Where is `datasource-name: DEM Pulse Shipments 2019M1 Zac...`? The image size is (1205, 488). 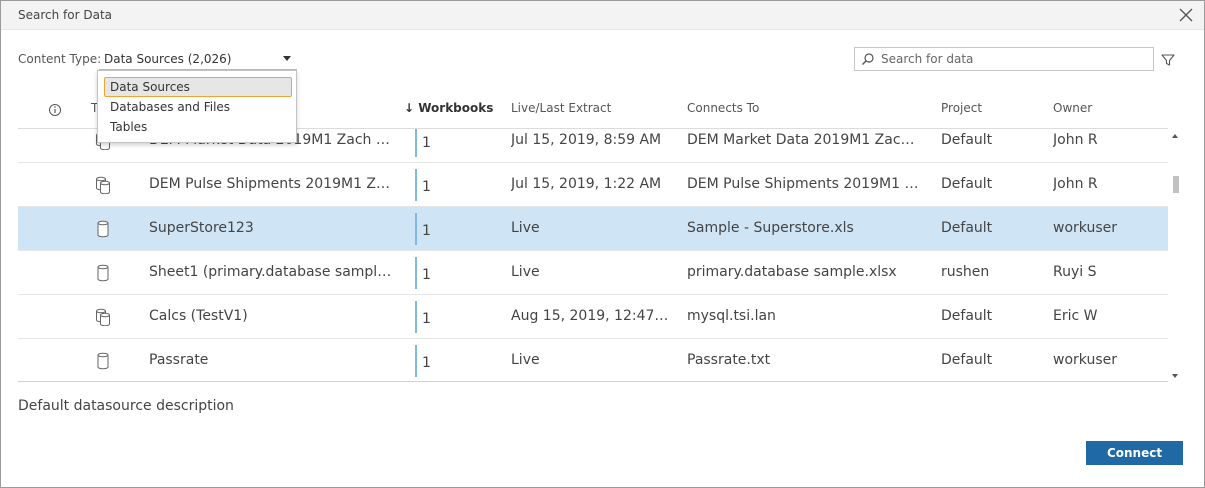
datasource-name: DEM Pulse Shipments 2019M1 Zac... is located at coordinates (271, 184).